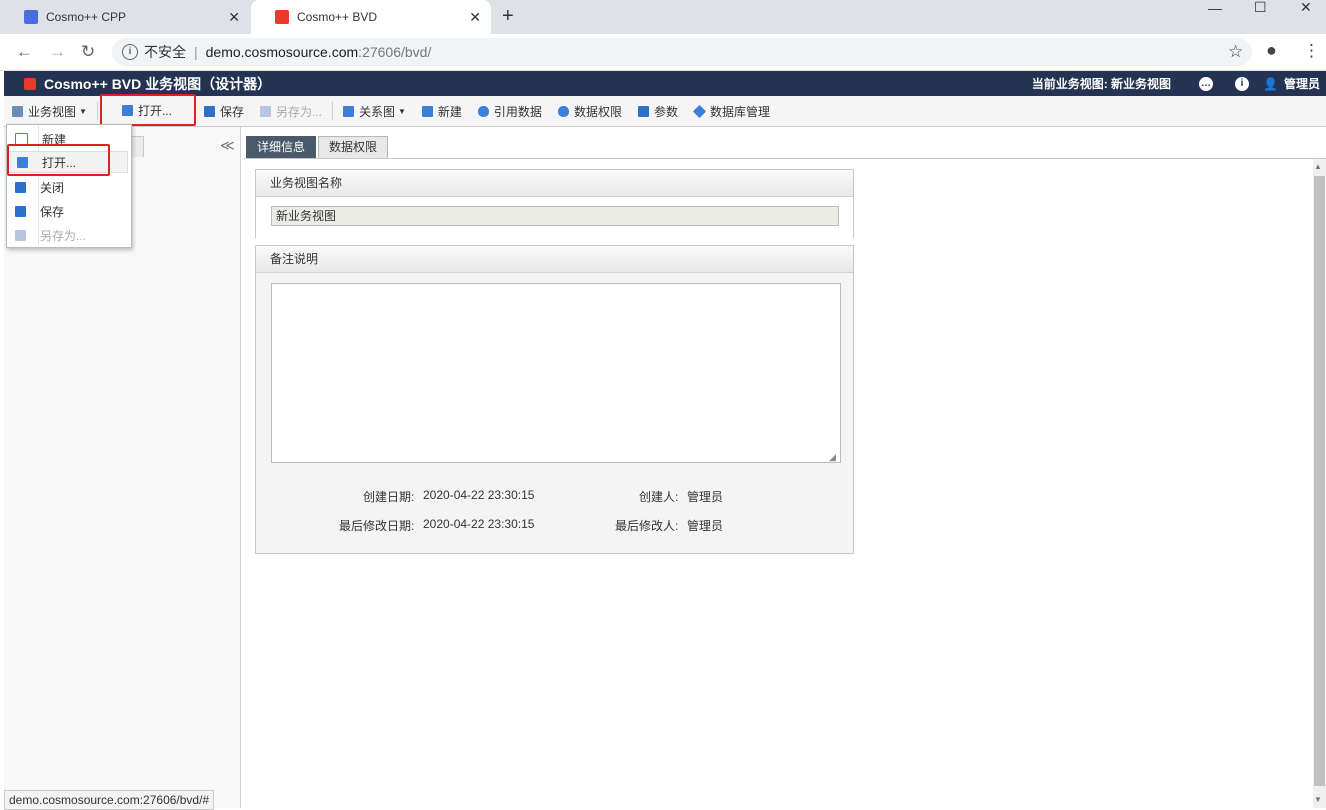 This screenshot has height=810, width=1326. What do you see at coordinates (88, 52) in the screenshot?
I see `reload-button: ↻` at bounding box center [88, 52].